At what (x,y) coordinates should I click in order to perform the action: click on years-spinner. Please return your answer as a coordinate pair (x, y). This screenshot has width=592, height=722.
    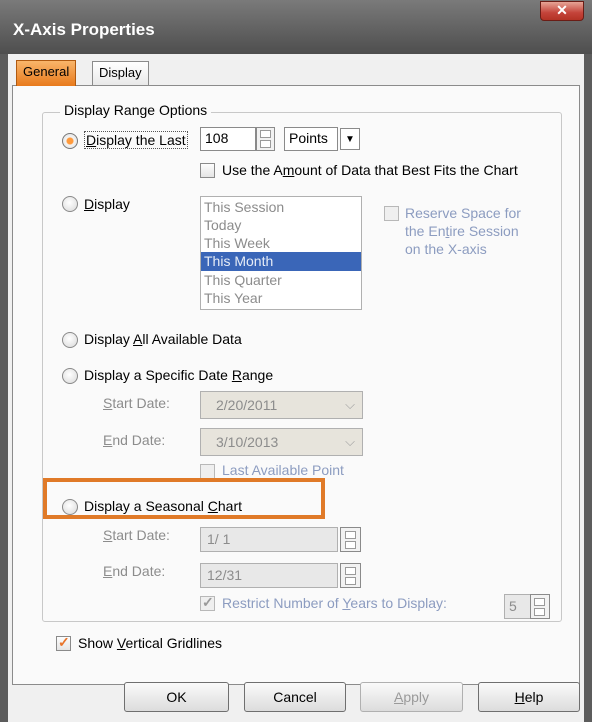
    Looking at the image, I should click on (540, 606).